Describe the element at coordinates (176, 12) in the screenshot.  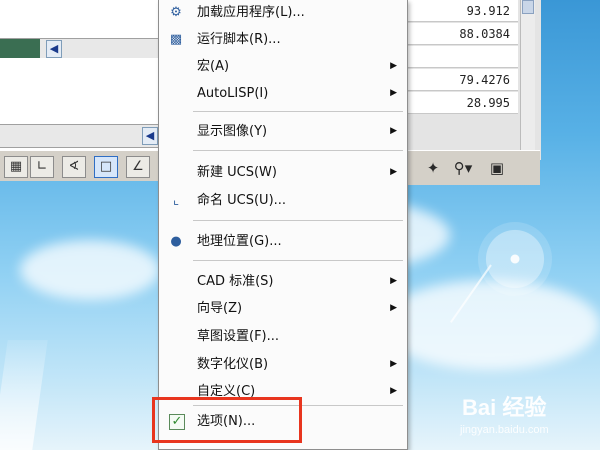
I see `load-app-icon: ⚙` at that location.